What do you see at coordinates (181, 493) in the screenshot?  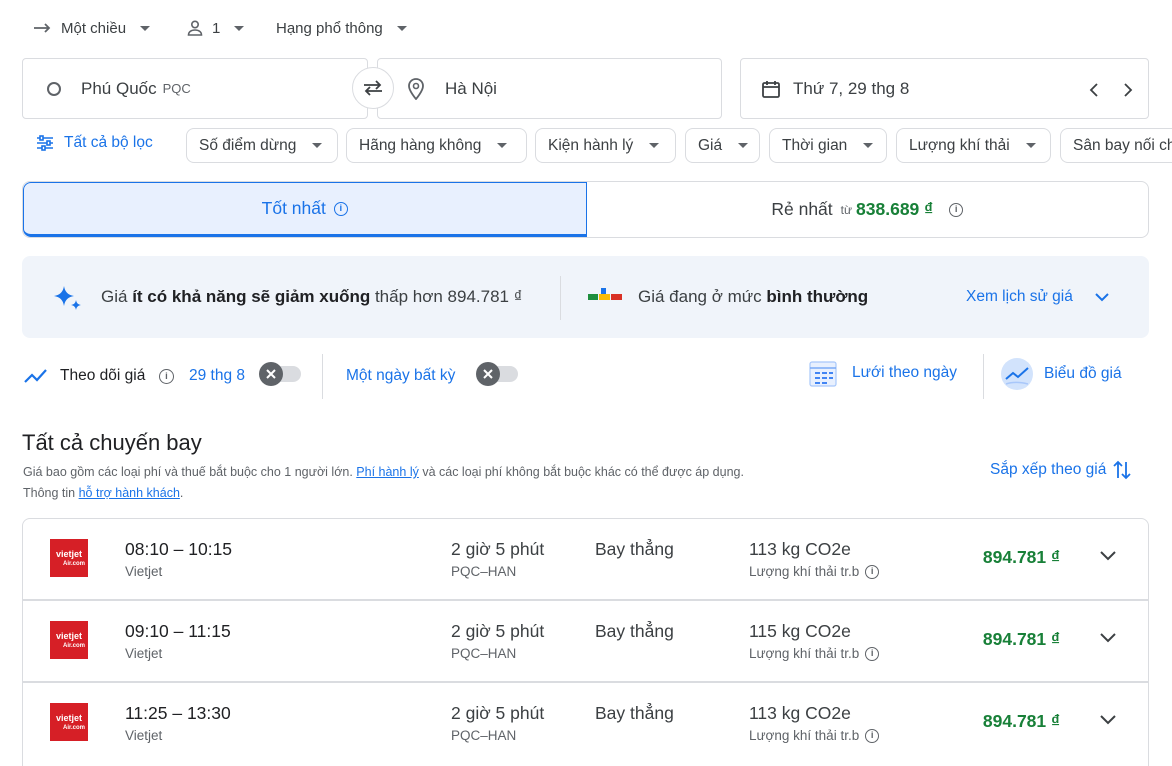 I see `note-text: .` at bounding box center [181, 493].